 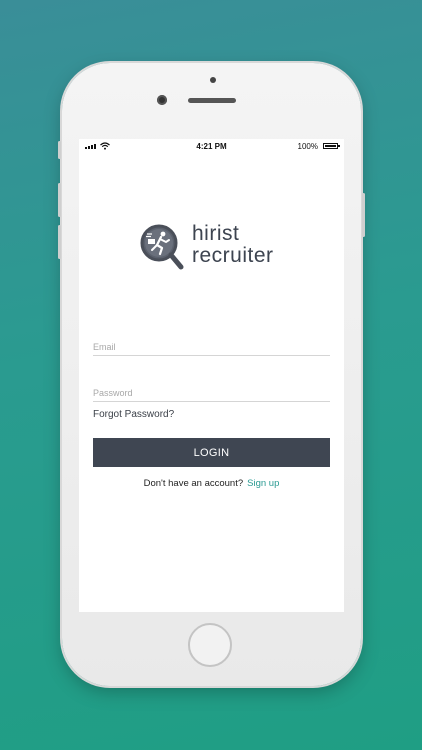 I want to click on proximity-sensor, so click(x=213, y=80).